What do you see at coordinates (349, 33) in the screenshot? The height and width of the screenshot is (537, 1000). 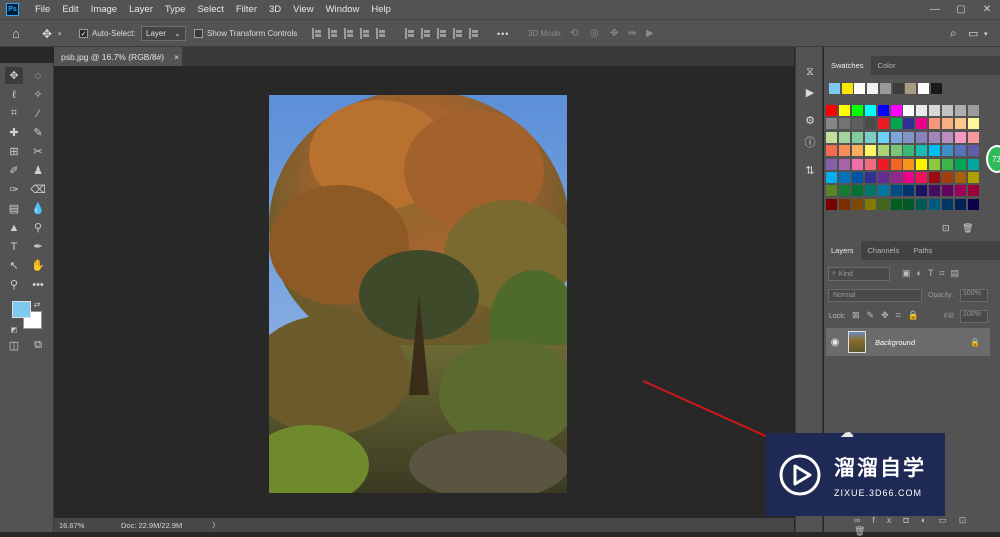 I see `align-right-icon` at bounding box center [349, 33].